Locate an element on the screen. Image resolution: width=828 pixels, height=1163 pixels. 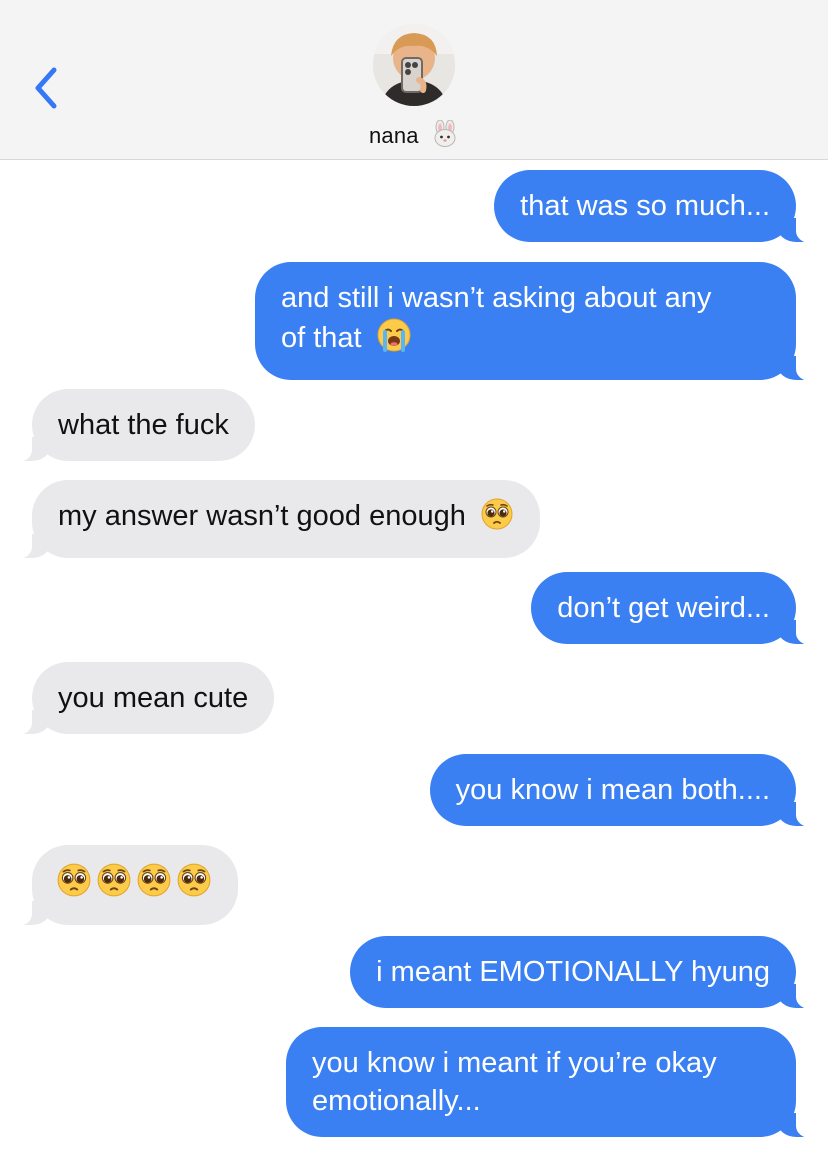
contact-title: nana is located at coordinates (414, 136).